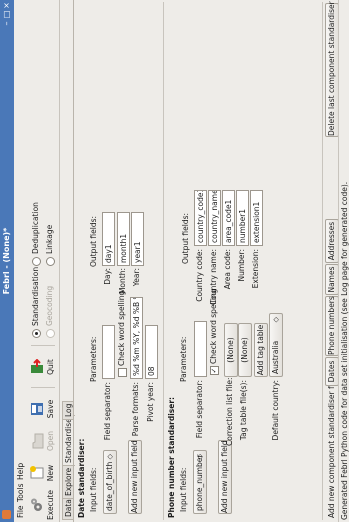 Image resolution: width=349 pixels, height=522 pixels. I want to click on date-year-label: Year:, so click(136, 277).